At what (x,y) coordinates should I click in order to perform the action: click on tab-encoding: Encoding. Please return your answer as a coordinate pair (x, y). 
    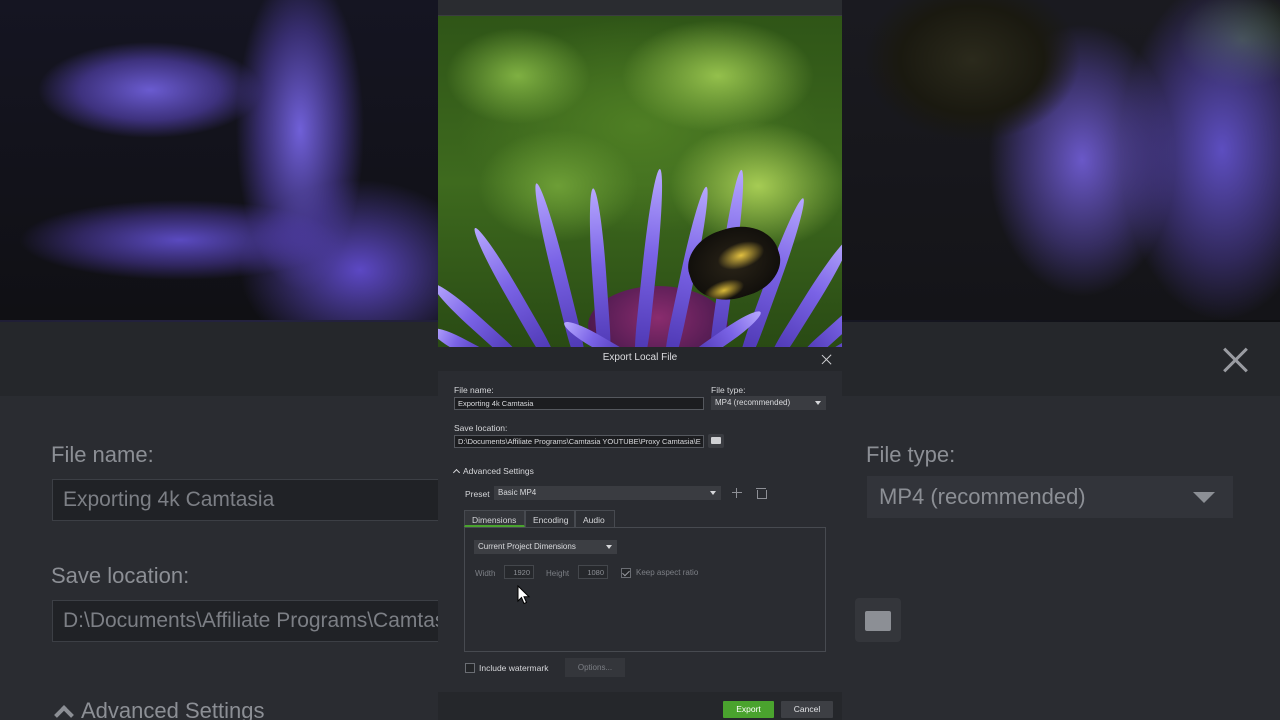
    Looking at the image, I should click on (550, 518).